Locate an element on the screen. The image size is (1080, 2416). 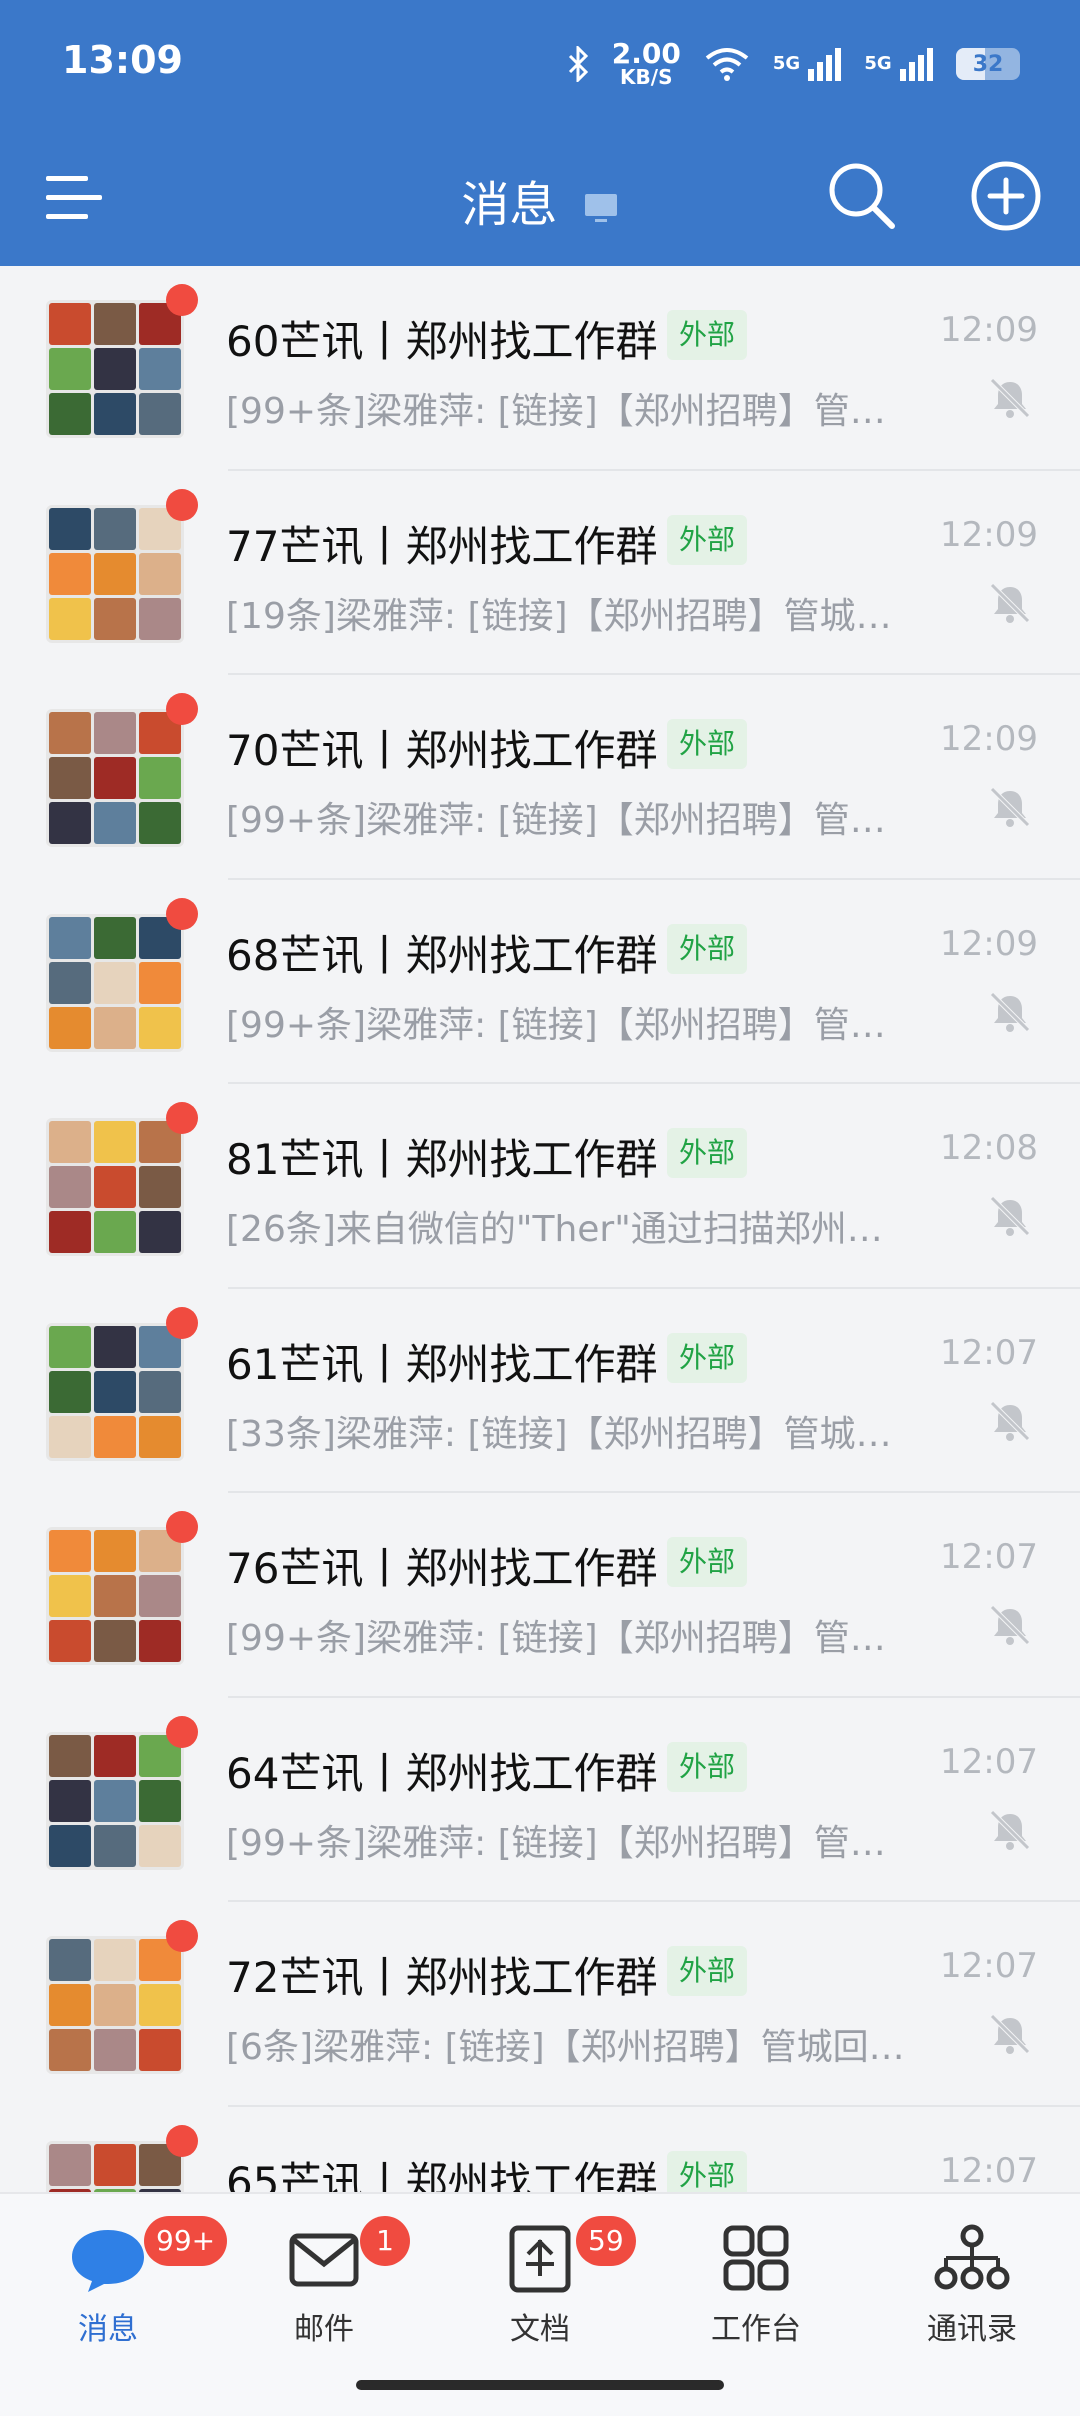
nav-tab-label: 消息 is located at coordinates (108, 2329).